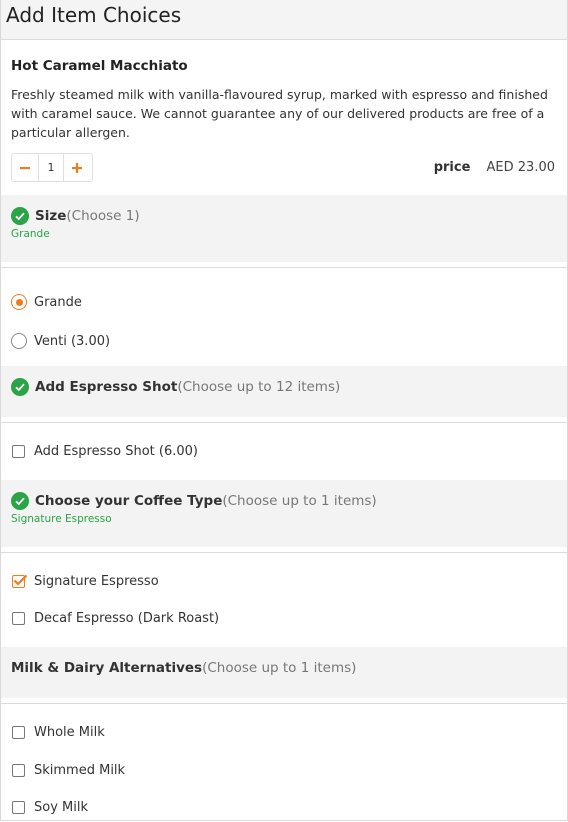 This screenshot has width=568, height=822. I want to click on dialog-header: Add Item Choices, so click(284, 20).